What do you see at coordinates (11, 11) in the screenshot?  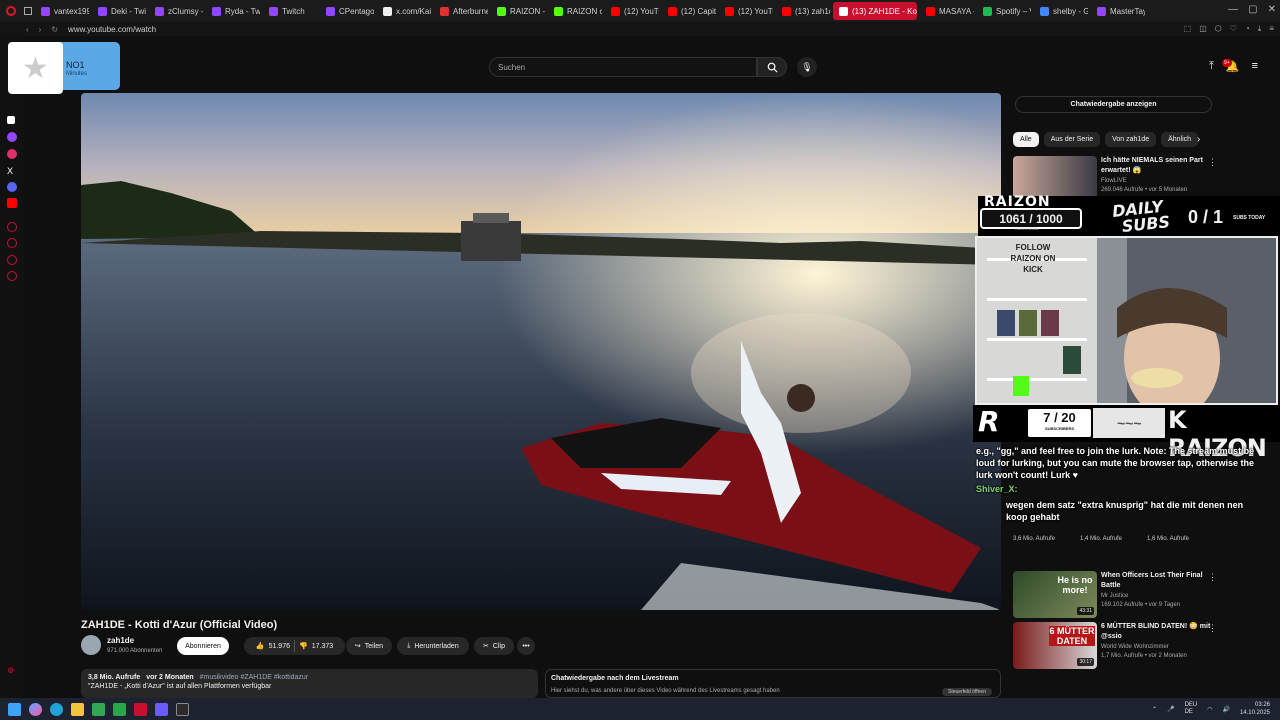 I see `browser-logo-icon` at bounding box center [11, 11].